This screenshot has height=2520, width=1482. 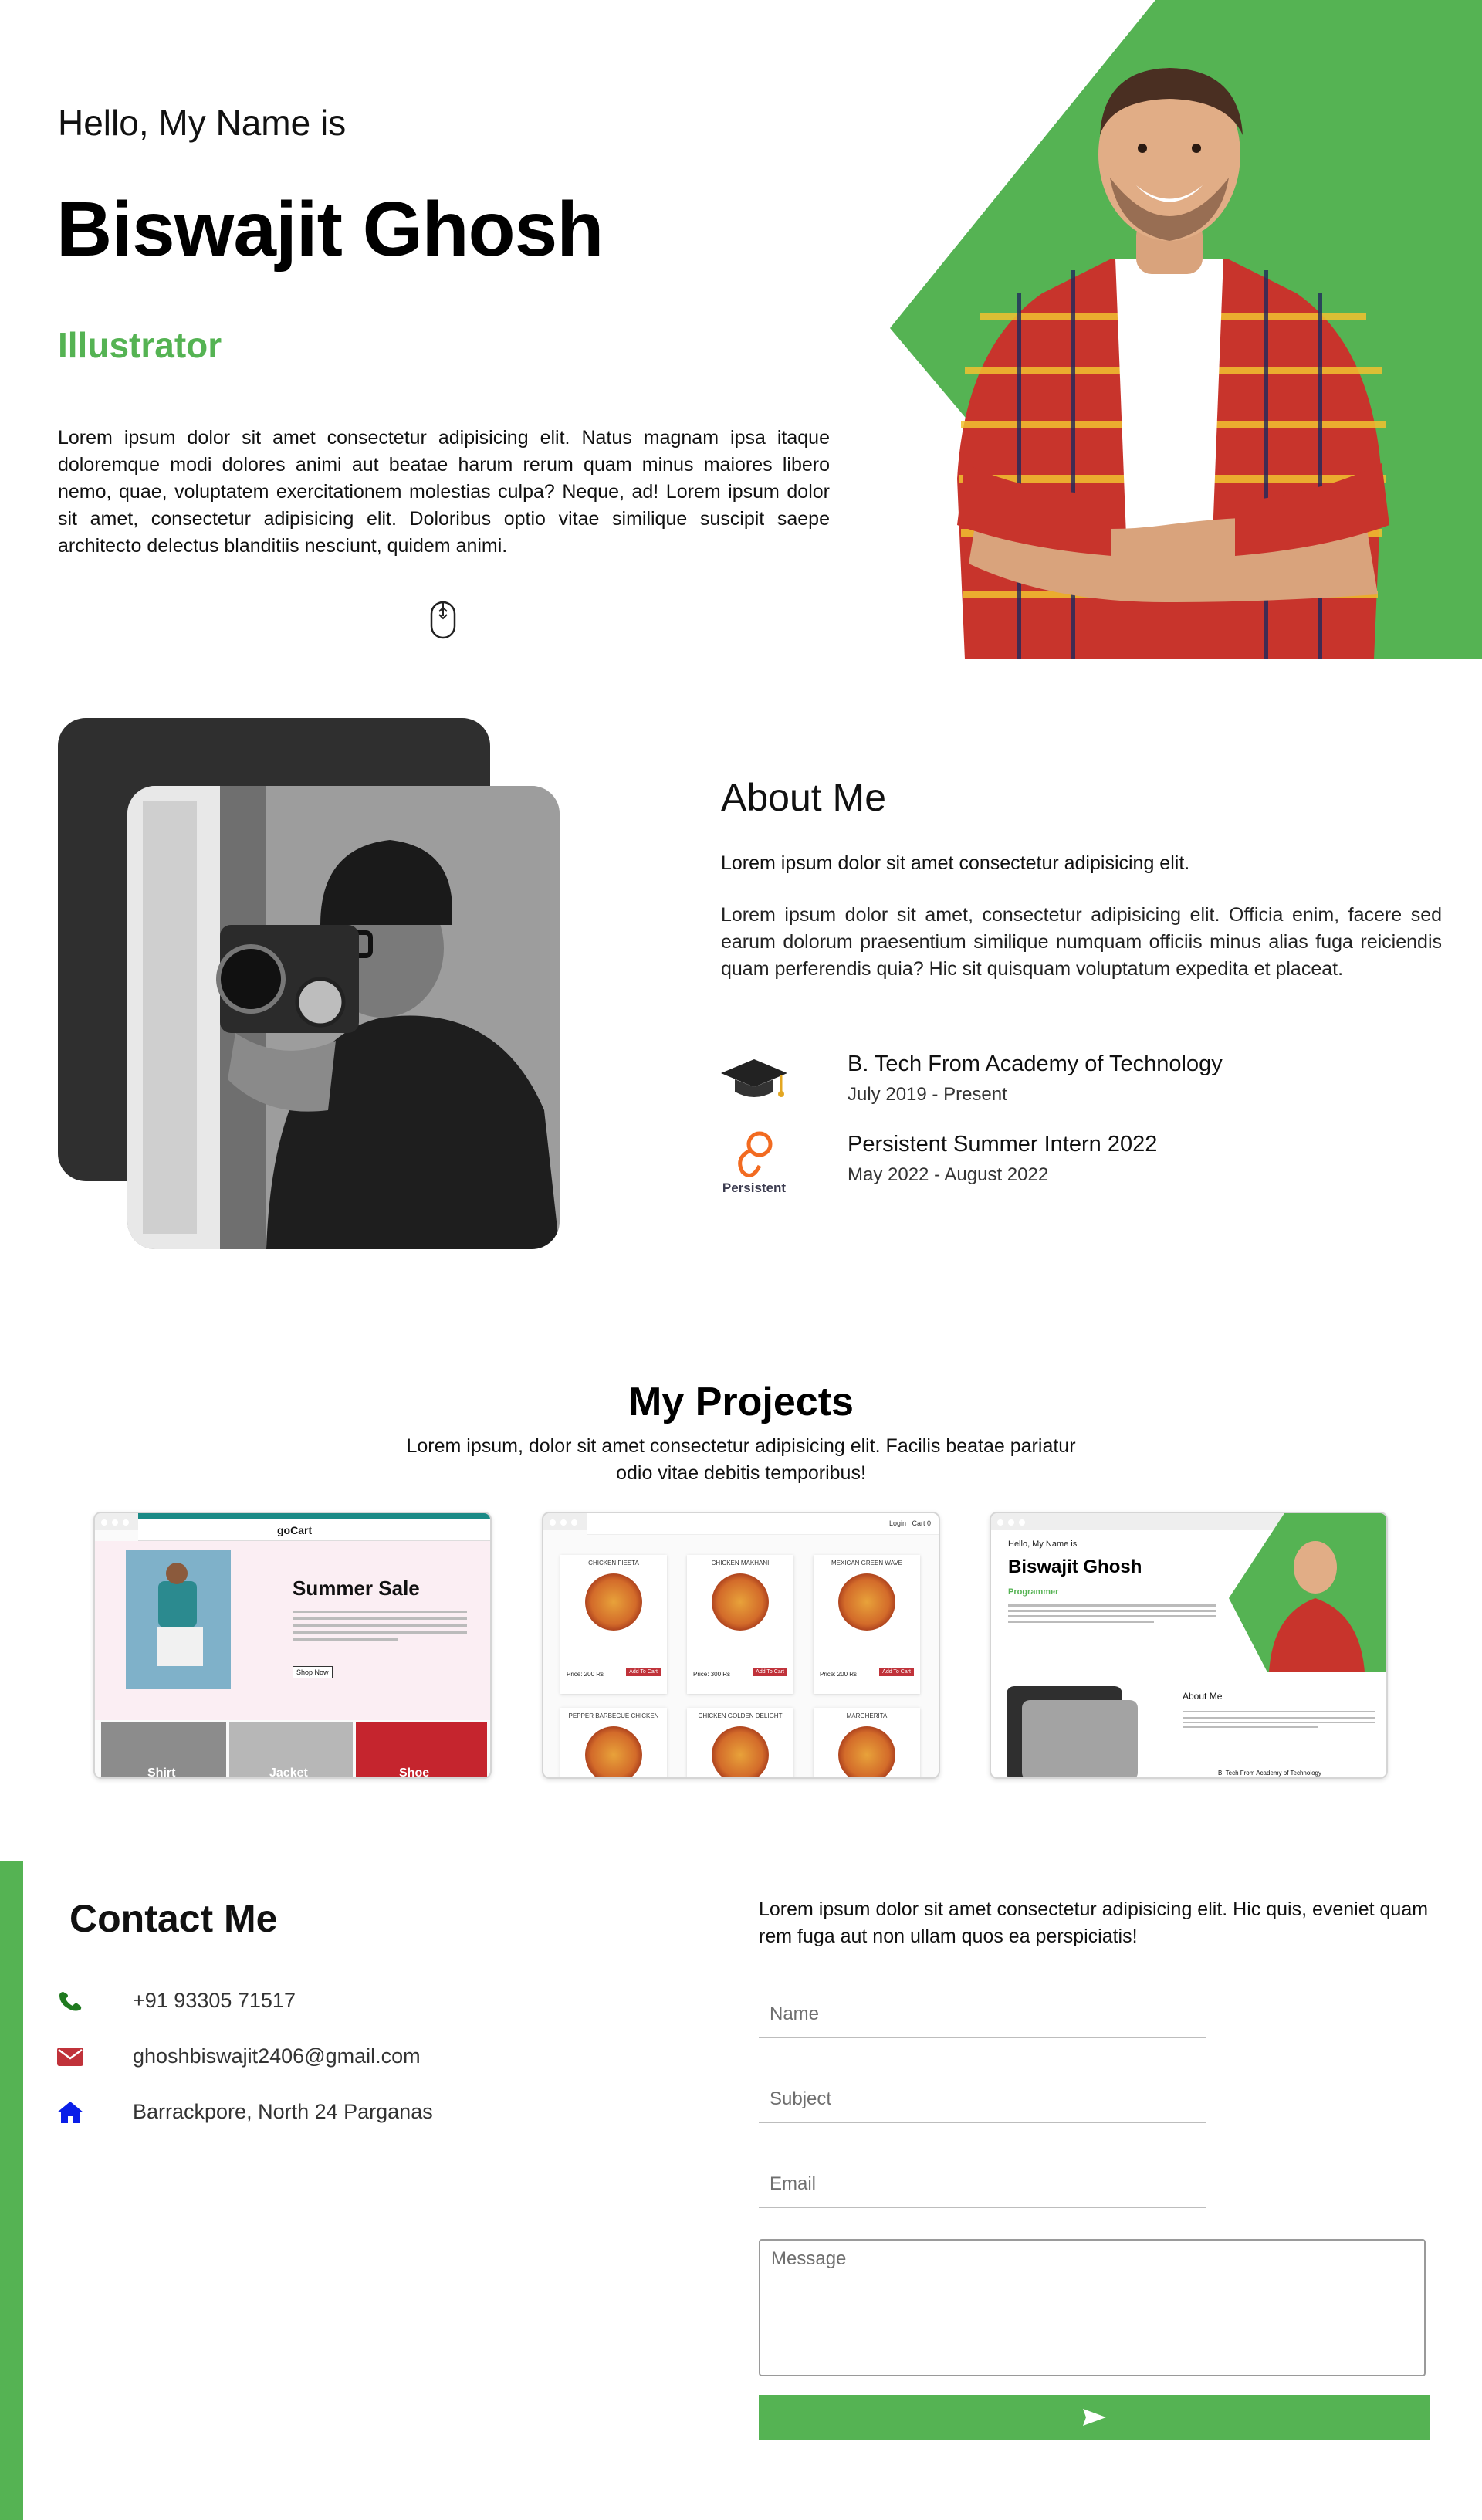 I want to click on portfolio-about: About Me, so click(x=1203, y=1696).